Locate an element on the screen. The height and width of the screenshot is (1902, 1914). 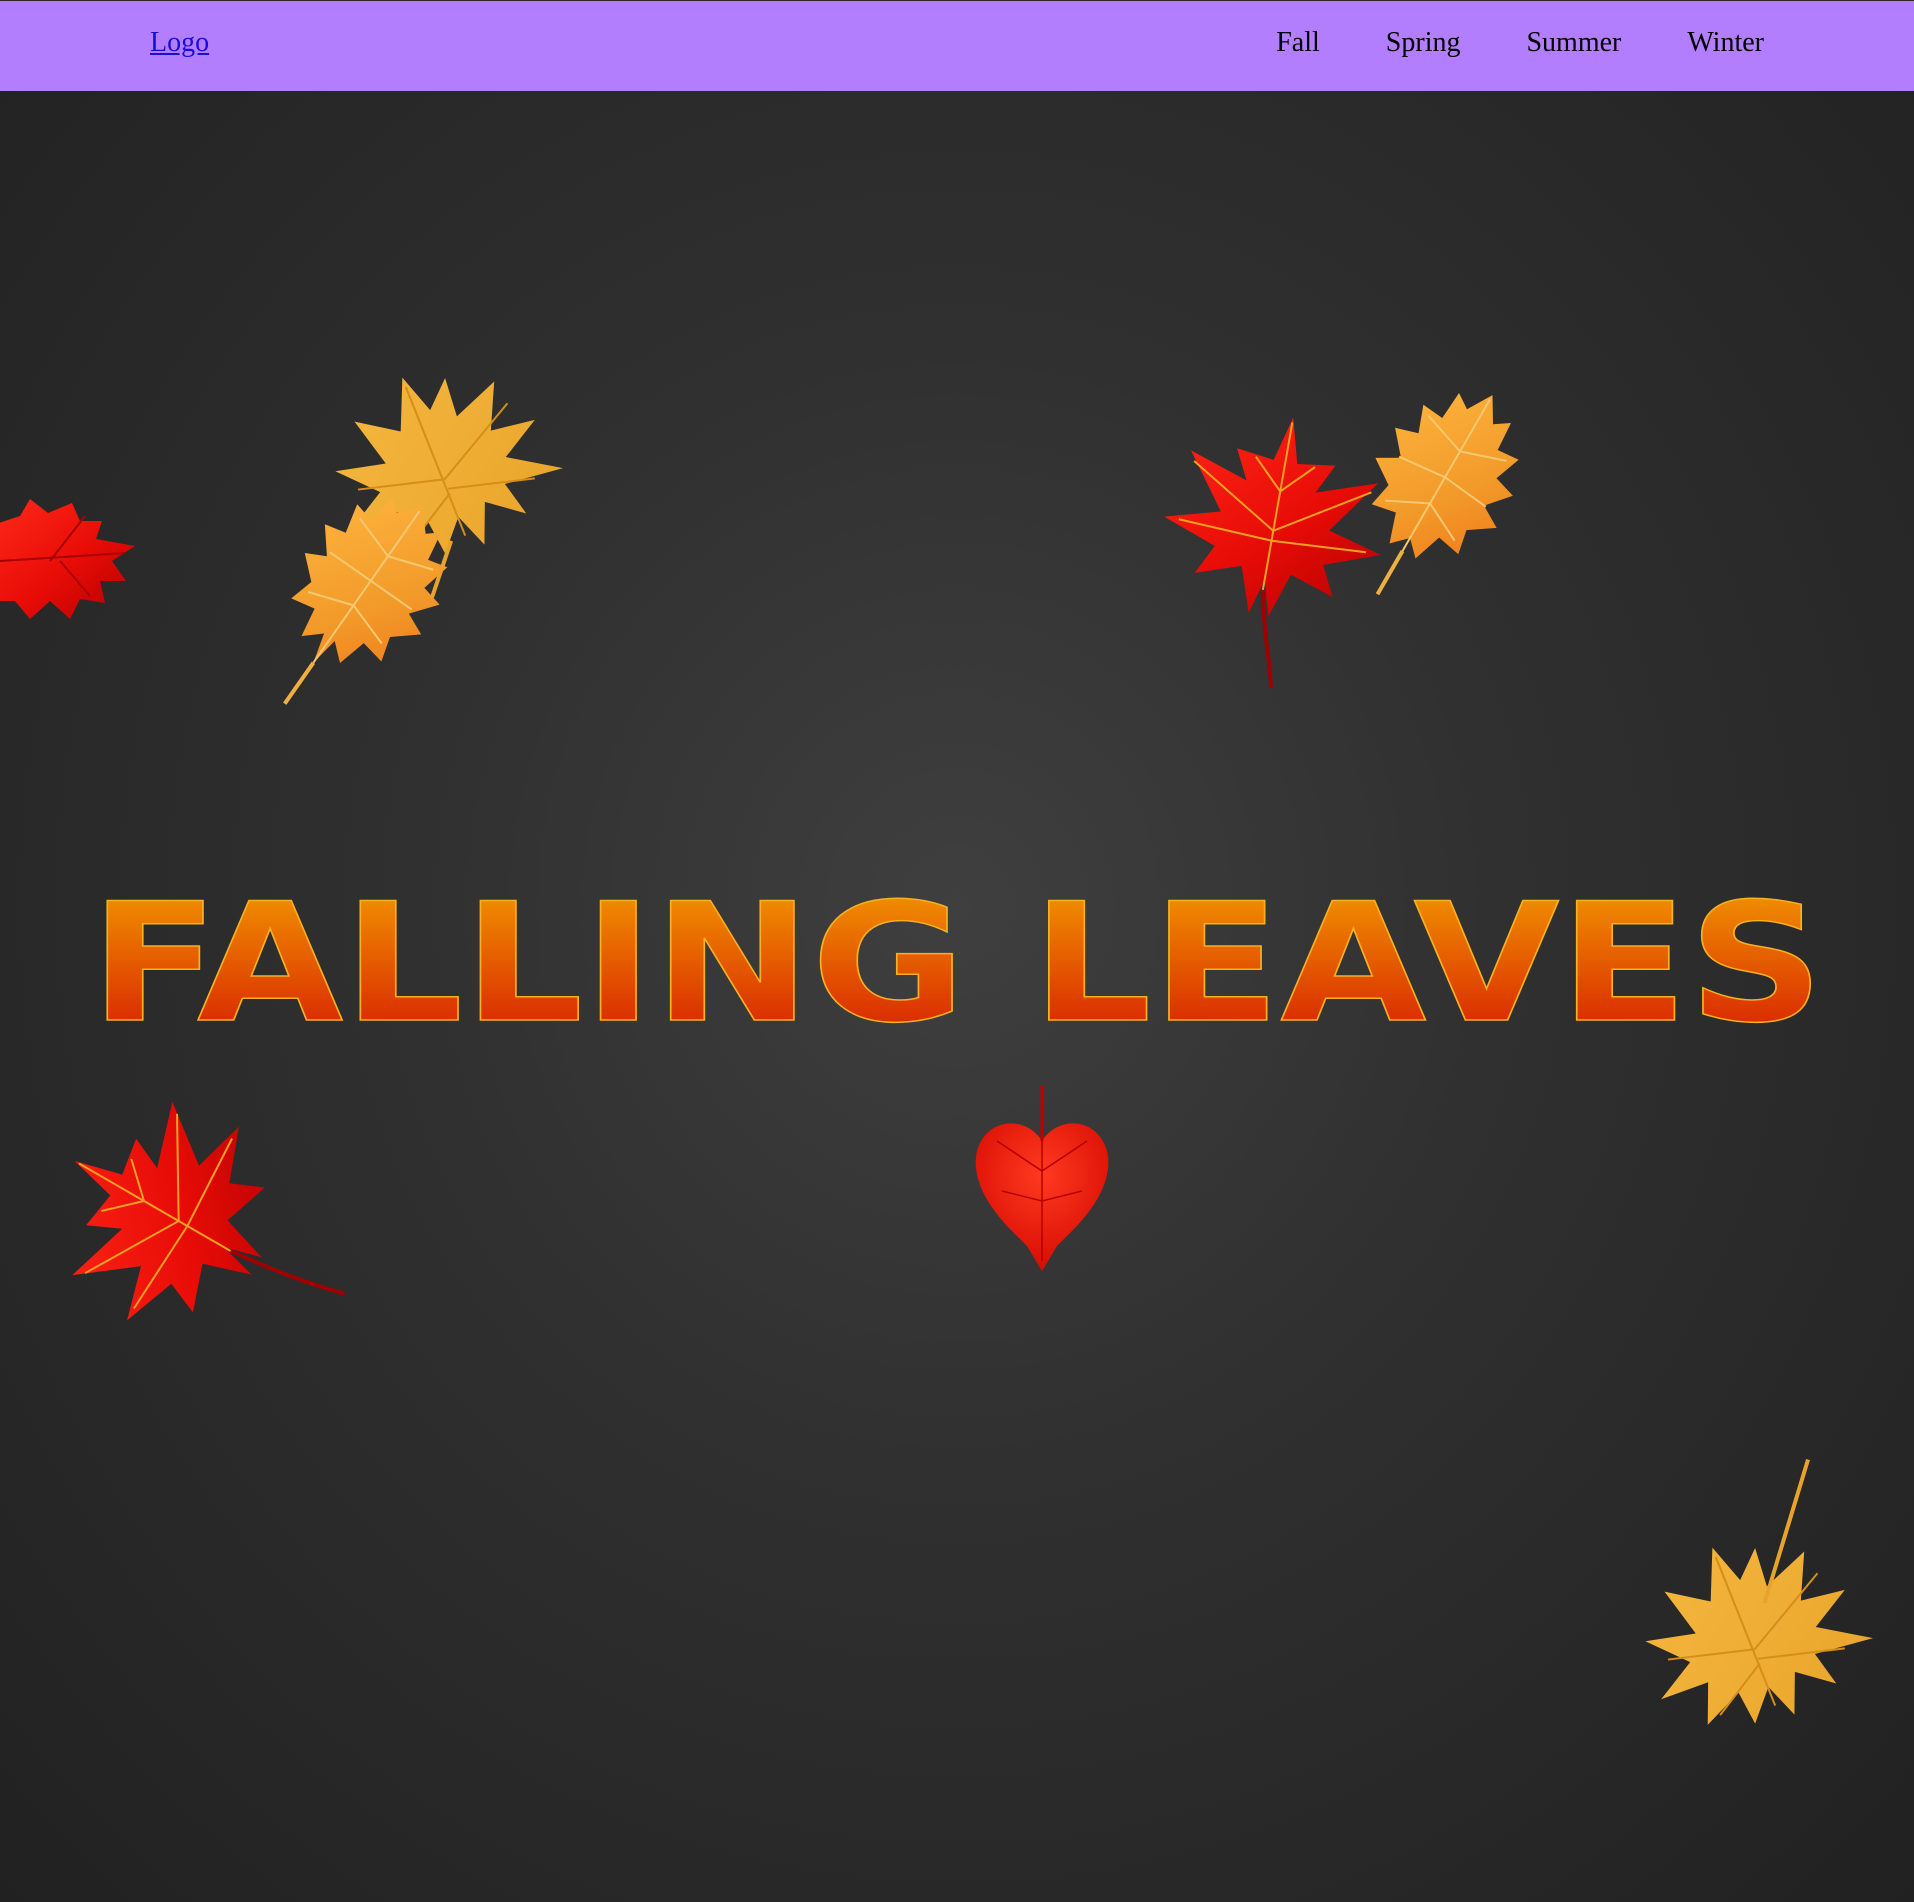
nav-link-summer: Summer is located at coordinates (1573, 43).